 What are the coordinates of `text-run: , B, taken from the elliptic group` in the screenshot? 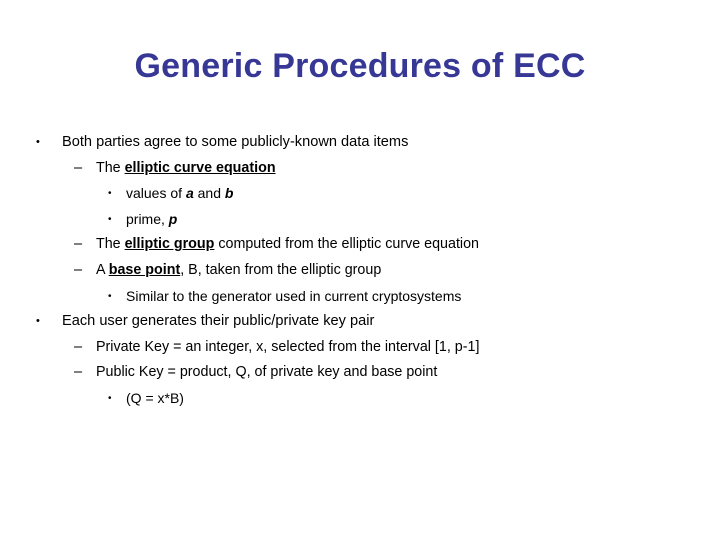 It's located at (281, 269).